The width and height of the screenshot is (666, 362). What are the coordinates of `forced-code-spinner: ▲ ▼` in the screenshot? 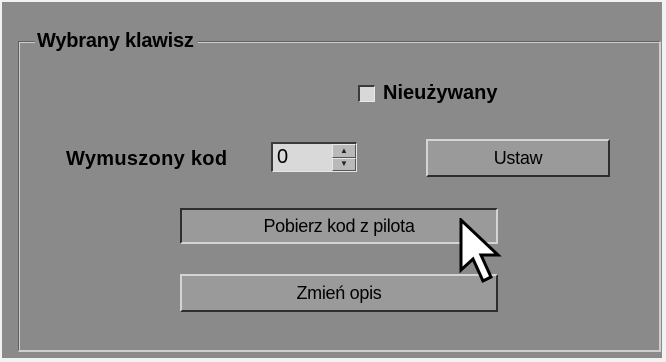 It's located at (314, 157).